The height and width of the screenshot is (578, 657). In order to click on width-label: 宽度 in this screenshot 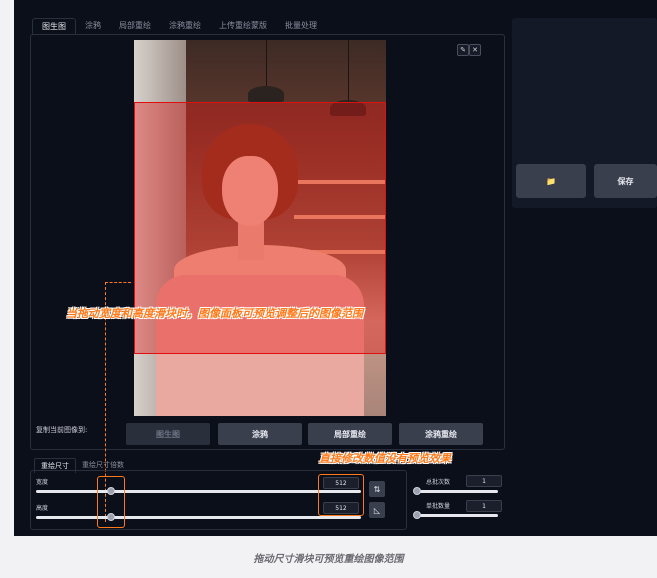, I will do `click(42, 482)`.